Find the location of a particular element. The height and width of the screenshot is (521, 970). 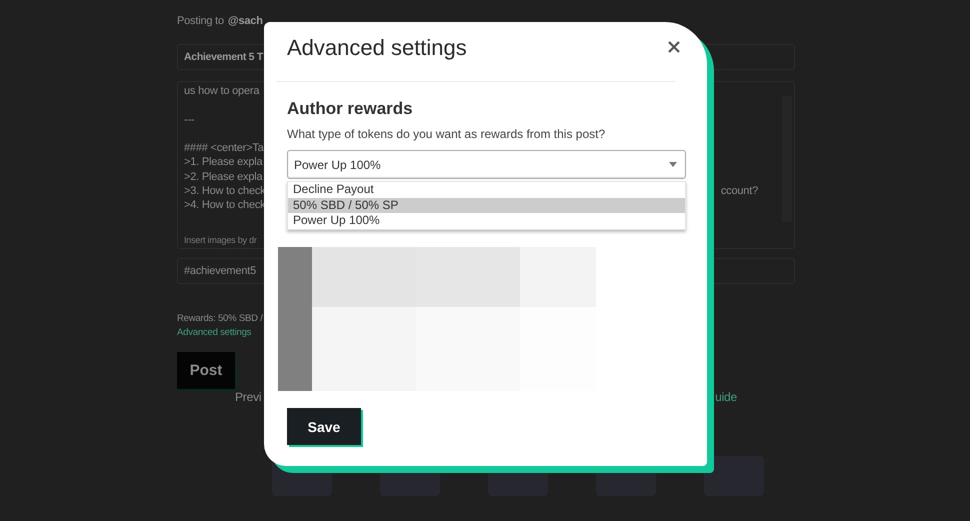

body-text-line: us how to opera is located at coordinates (222, 91).